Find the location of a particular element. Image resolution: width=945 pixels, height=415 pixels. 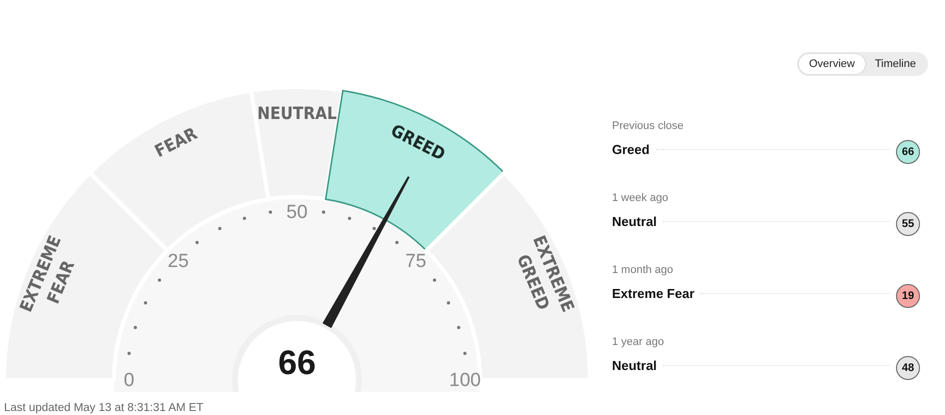

view-tab: Overview is located at coordinates (831, 64).